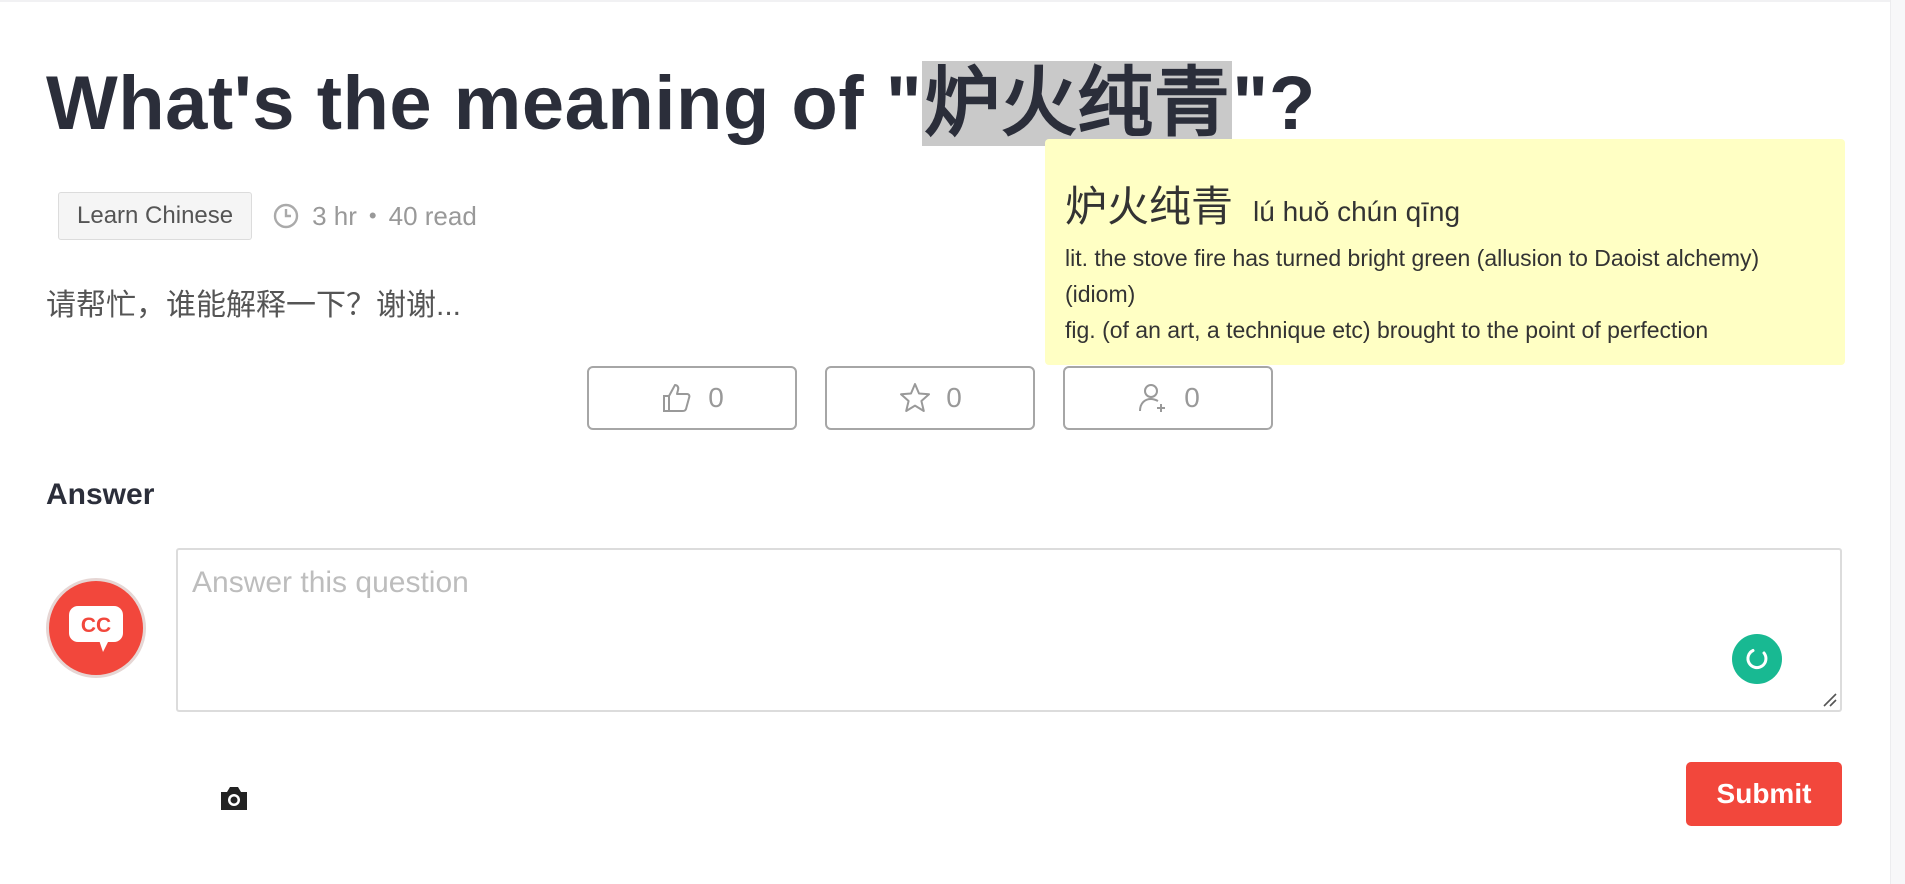 This screenshot has width=1905, height=884. Describe the element at coordinates (155, 216) in the screenshot. I see `category-tag: Learn Chinese` at that location.